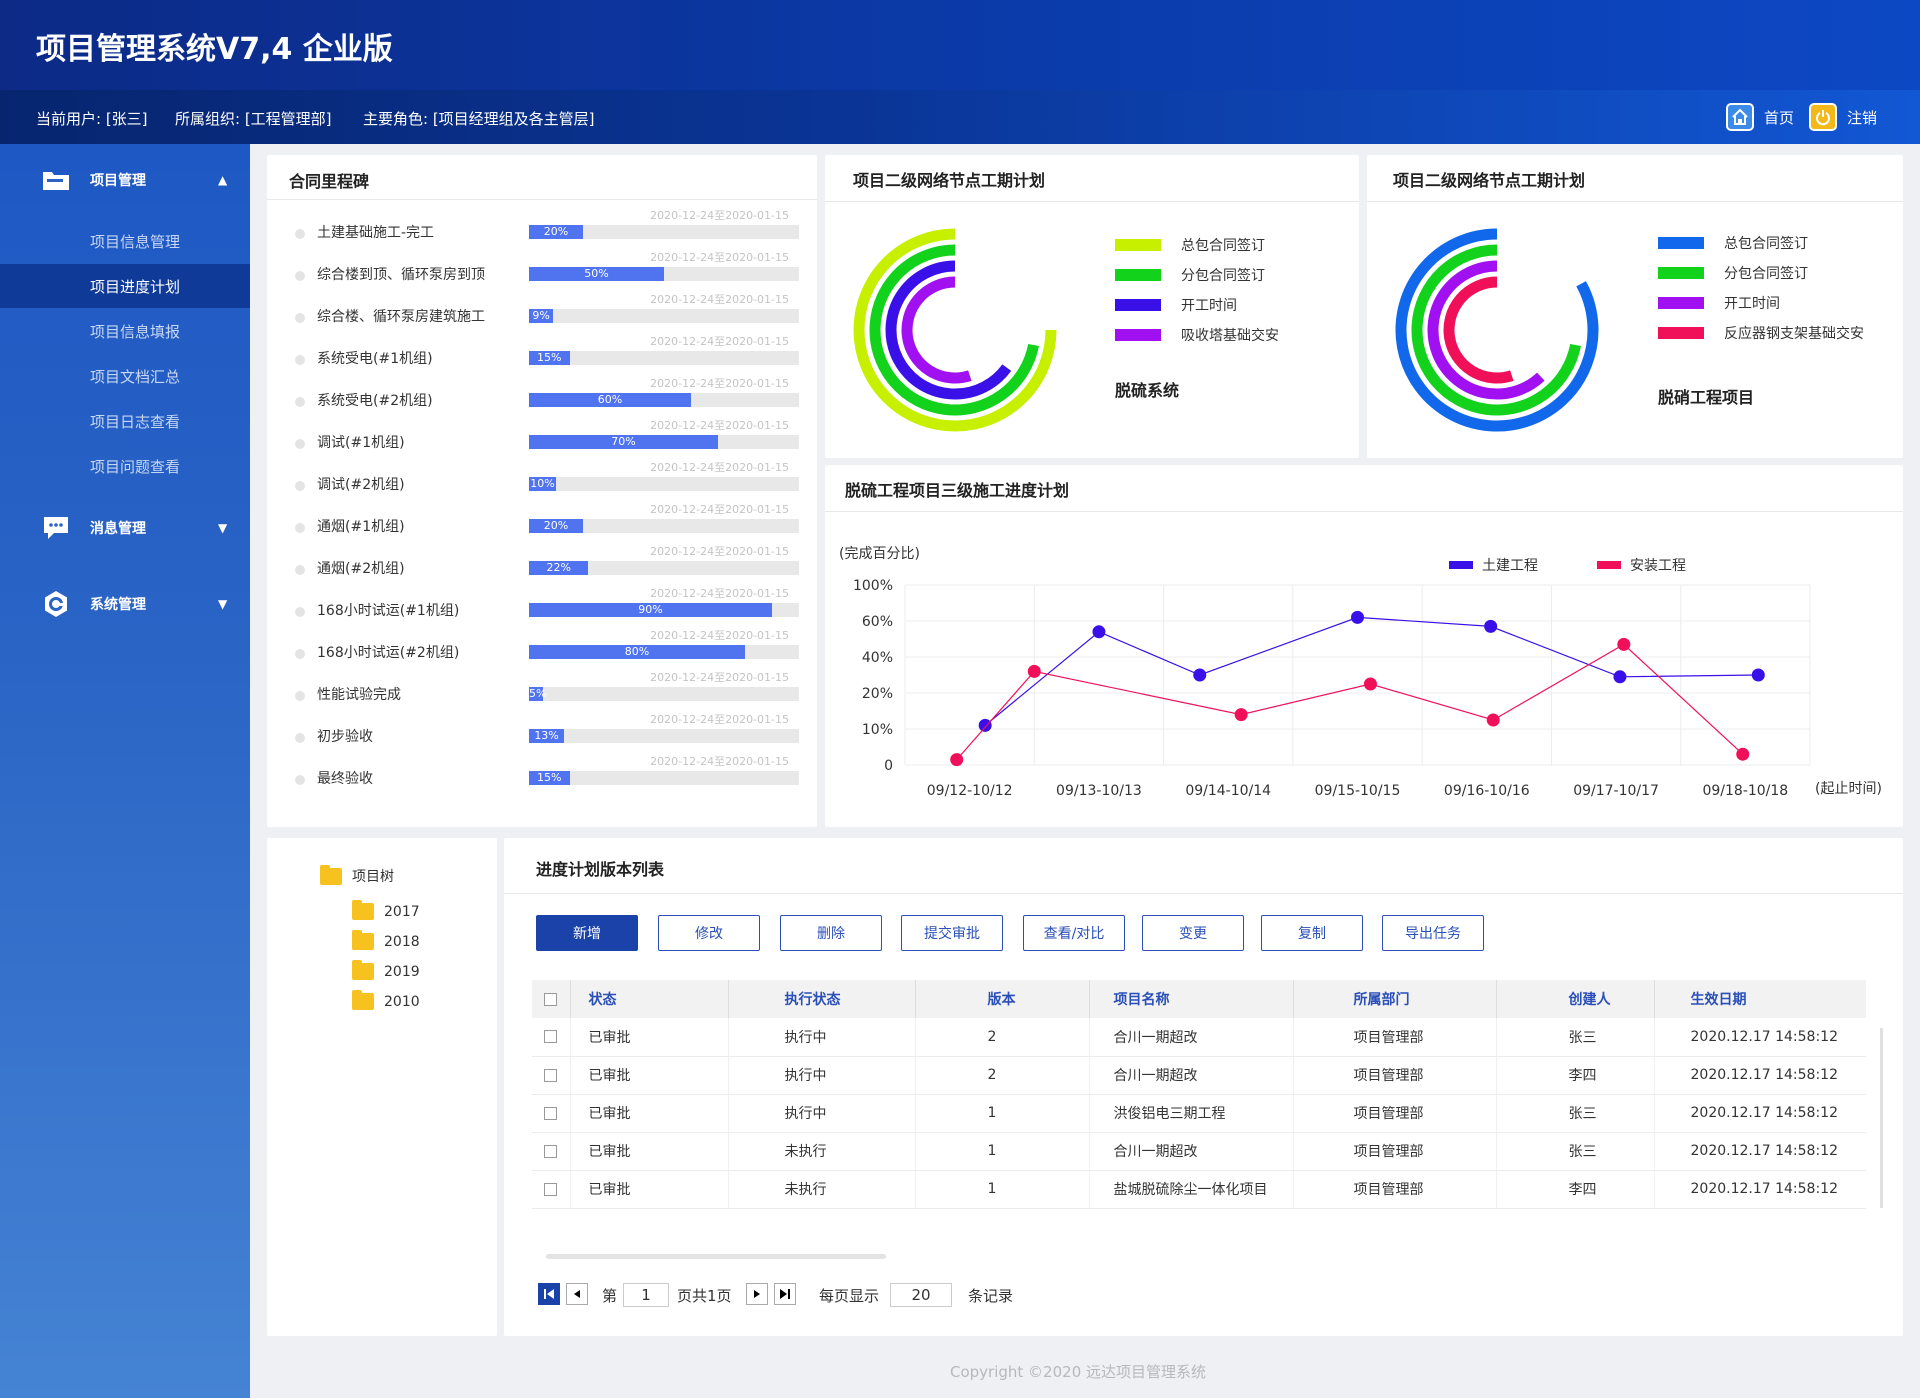 The image size is (1920, 1398). Describe the element at coordinates (1823, 117) in the screenshot. I see `power-icon` at that location.